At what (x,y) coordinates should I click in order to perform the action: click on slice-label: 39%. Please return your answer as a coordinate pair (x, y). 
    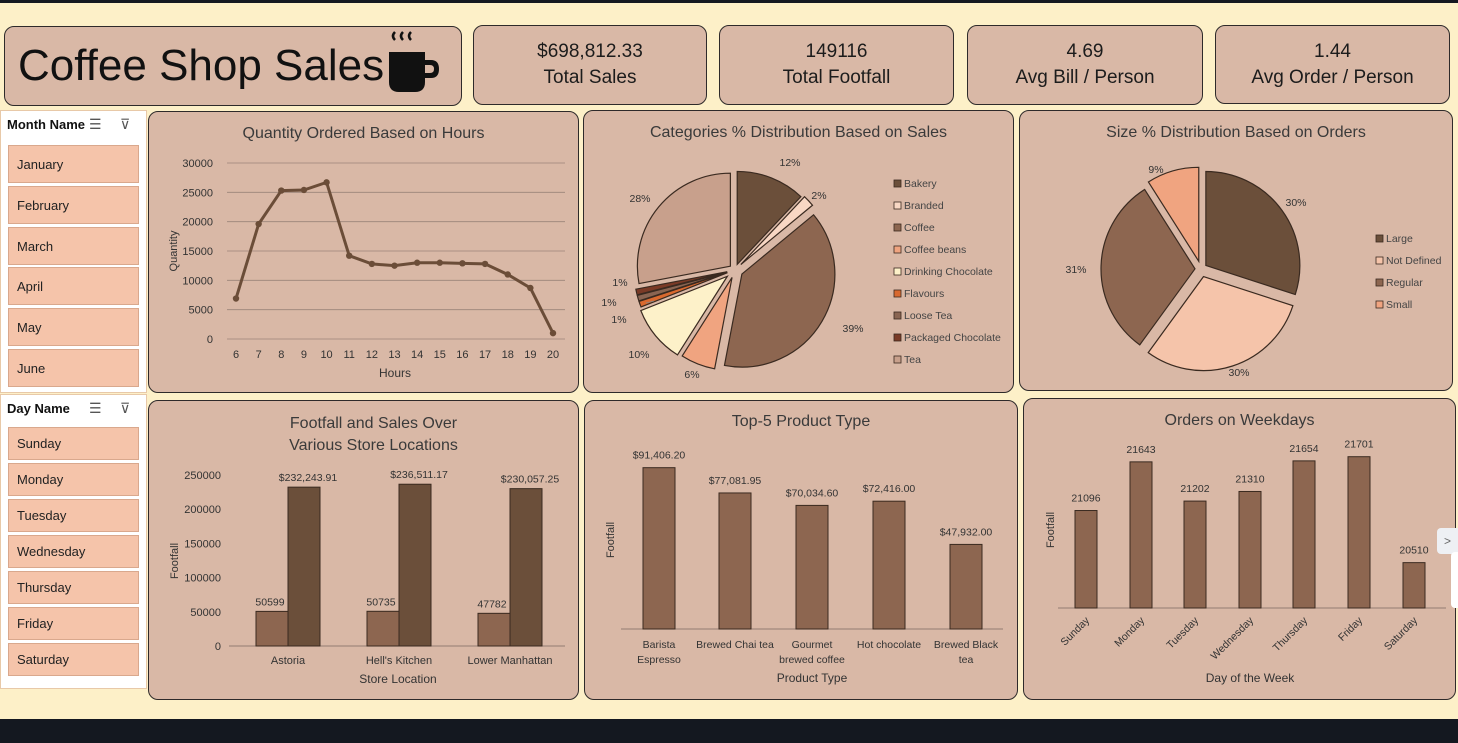
    Looking at the image, I should click on (852, 329).